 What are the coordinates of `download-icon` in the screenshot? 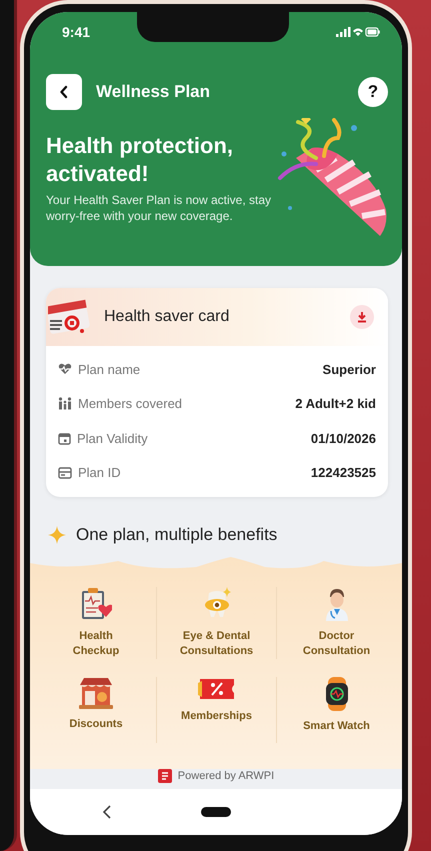 It's located at (362, 317).